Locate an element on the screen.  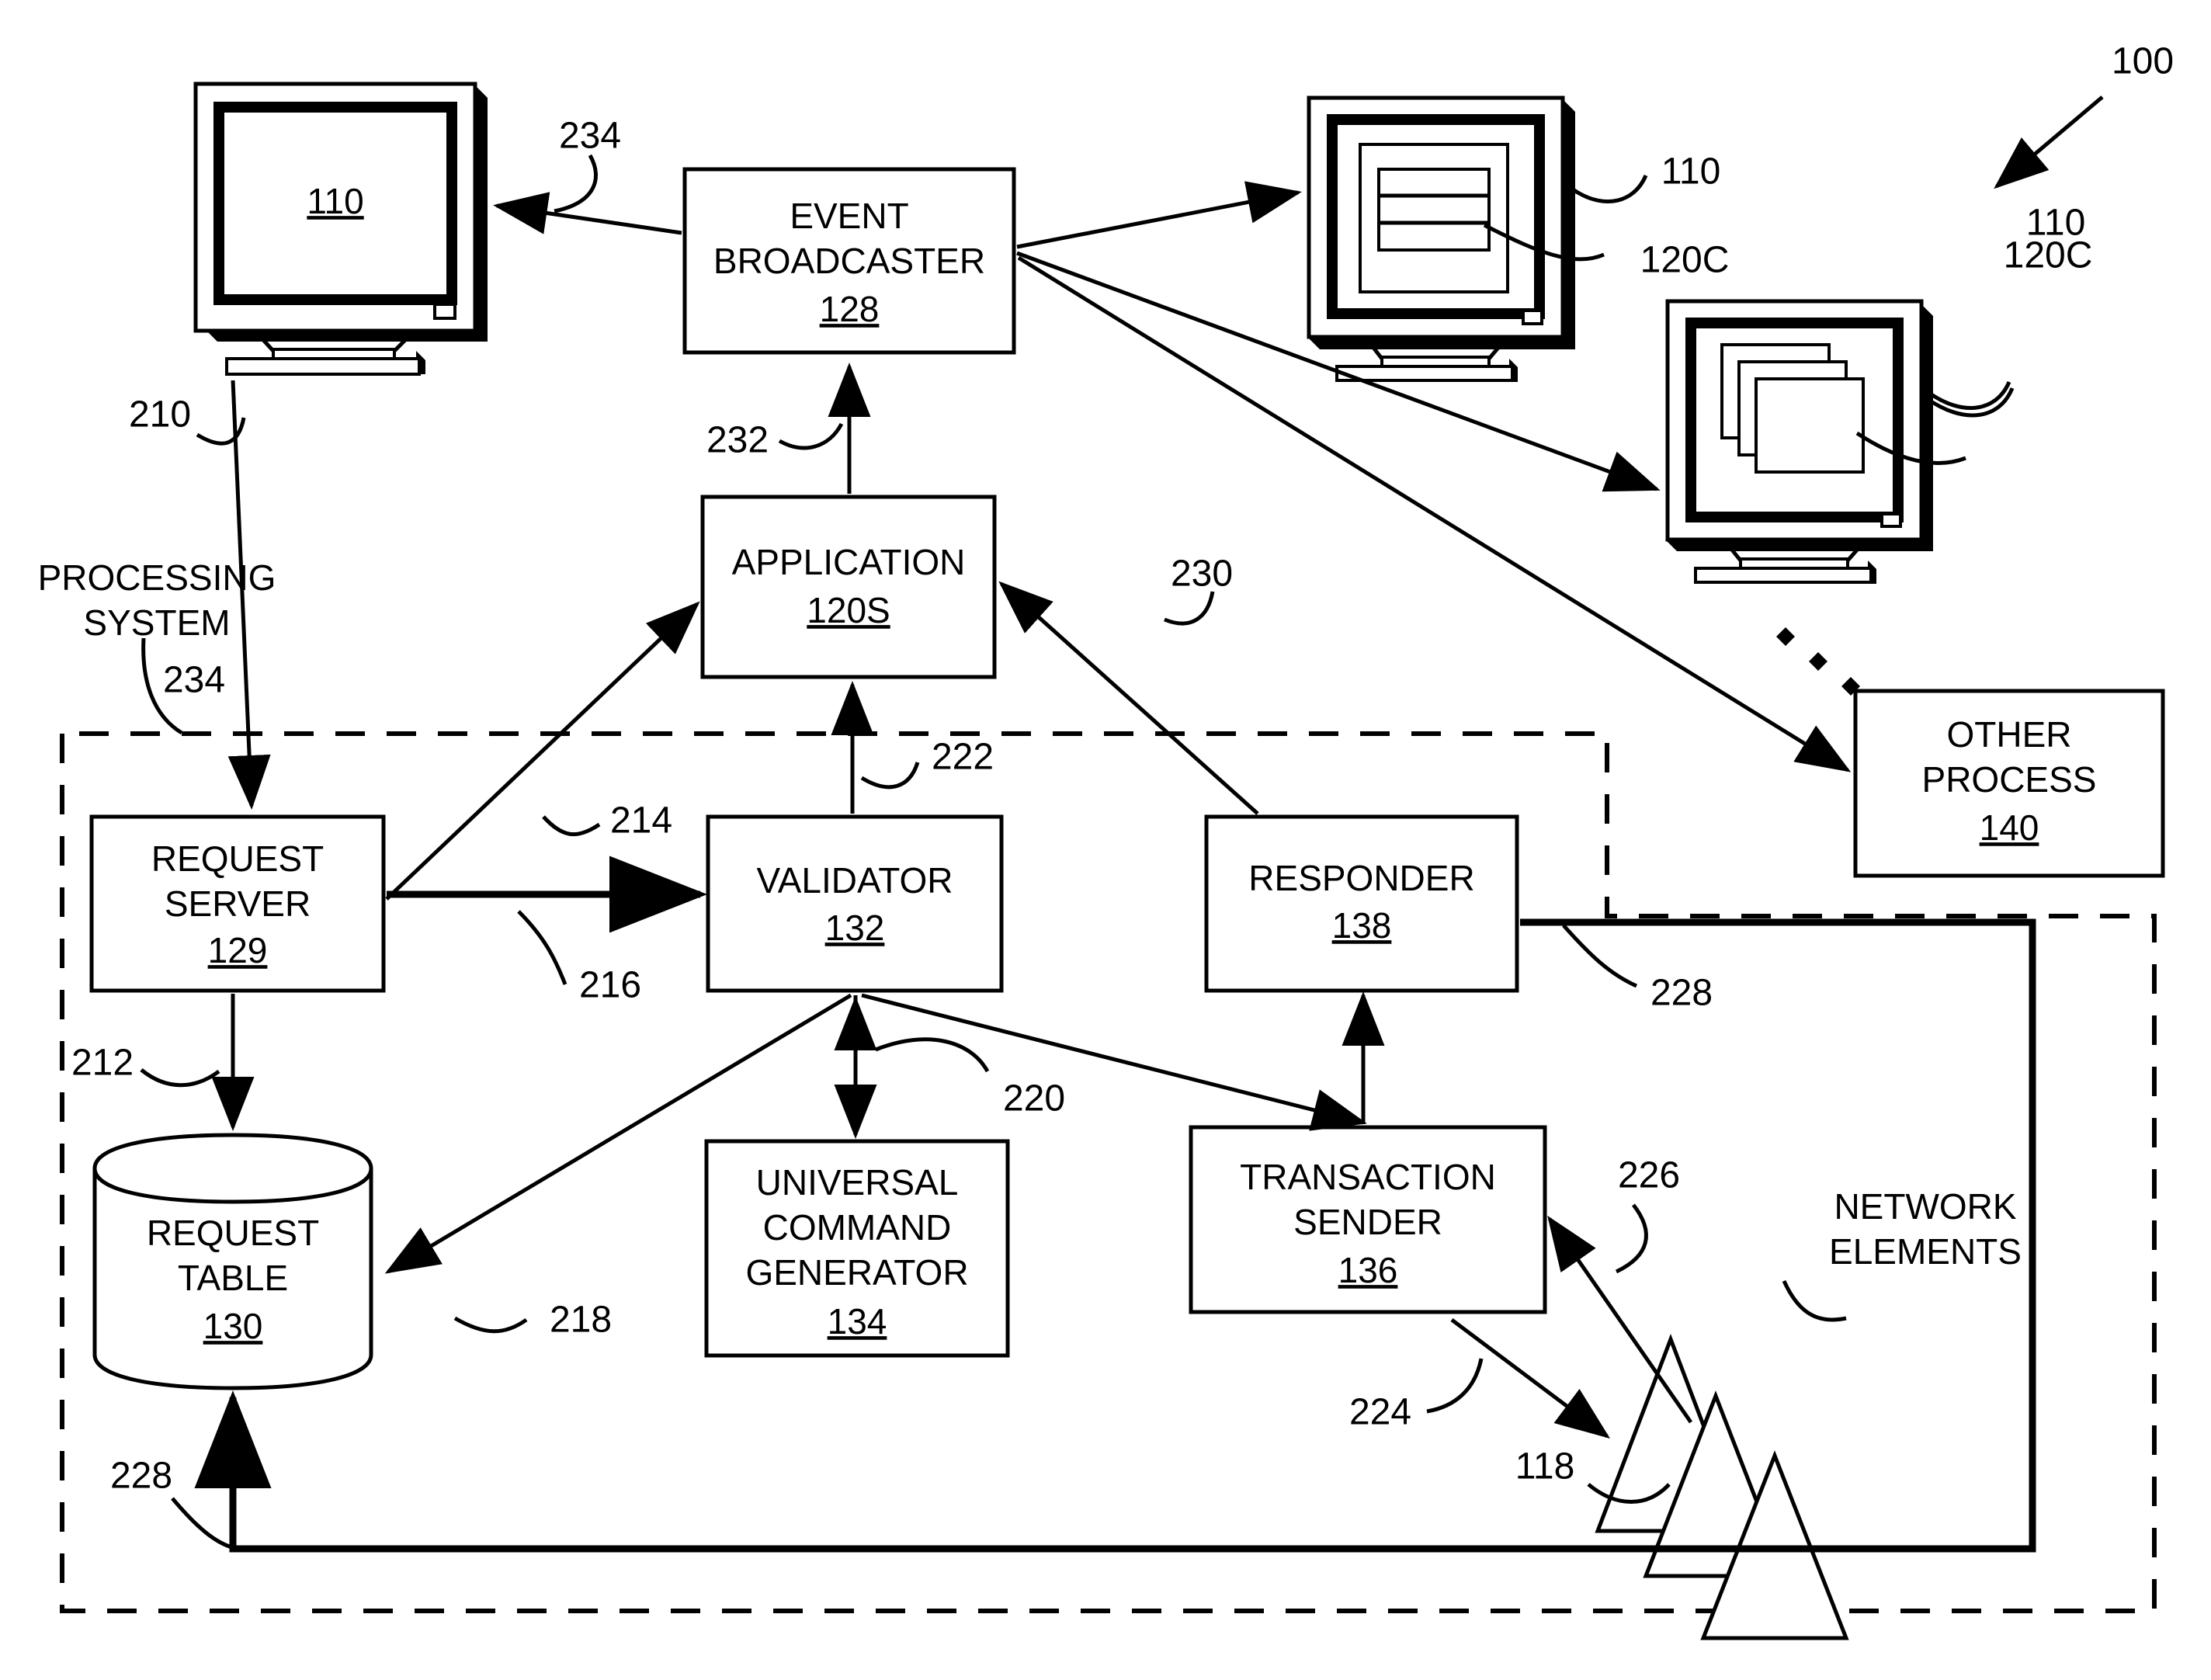
monitor-top-right is located at coordinates (1441, 238).